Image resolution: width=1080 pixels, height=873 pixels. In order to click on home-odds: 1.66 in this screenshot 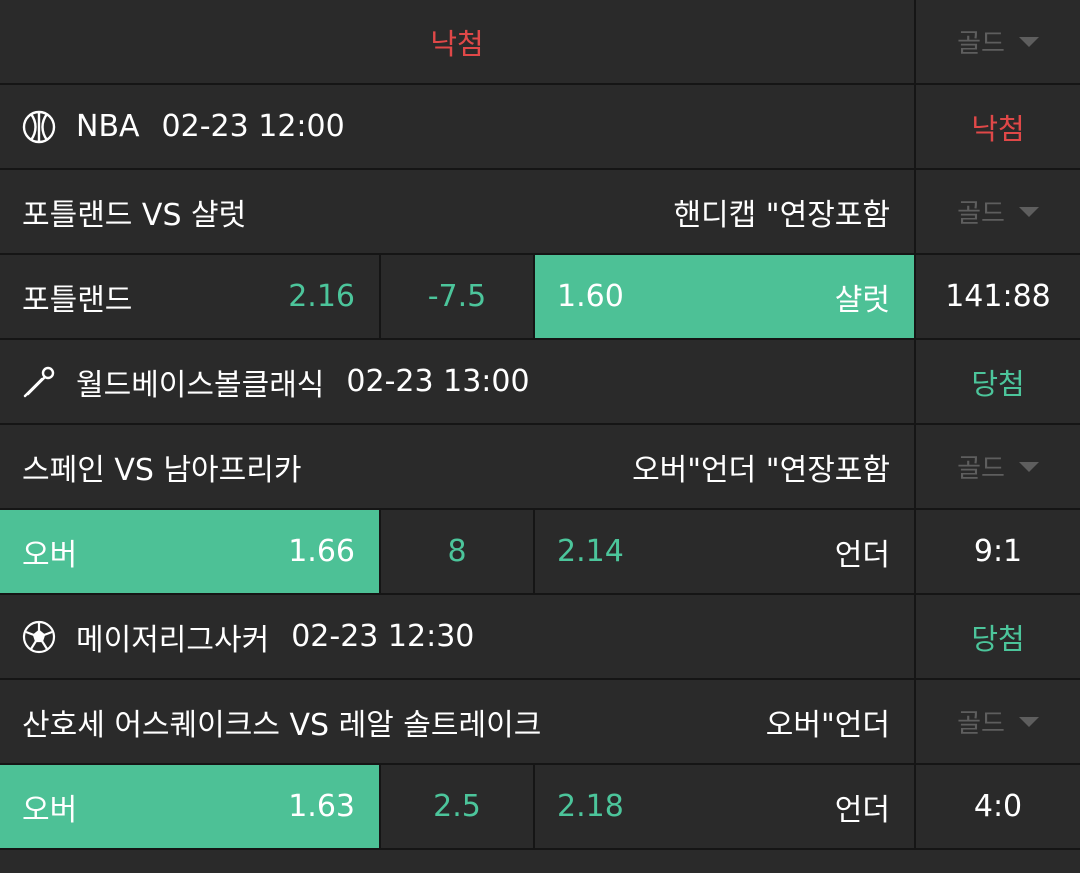, I will do `click(321, 551)`.